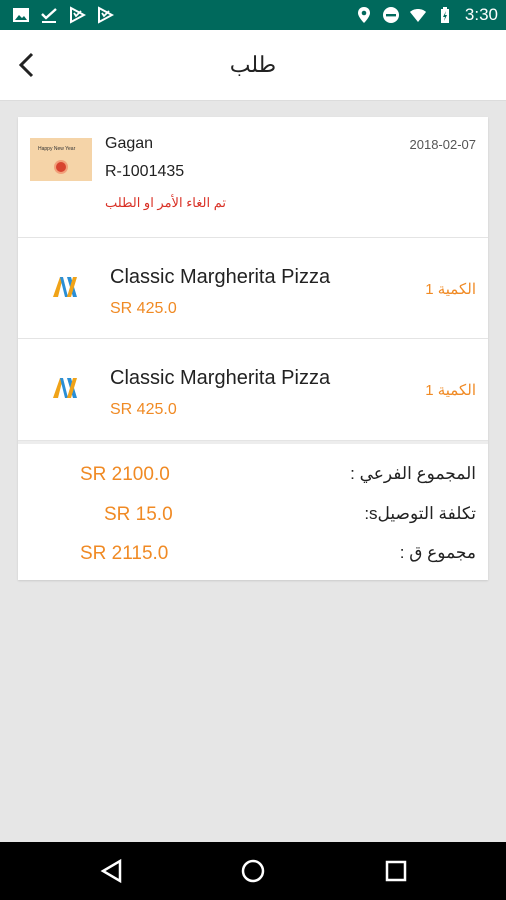  What do you see at coordinates (61, 159) in the screenshot?
I see `shop-thumbnail: Happy New Year` at bounding box center [61, 159].